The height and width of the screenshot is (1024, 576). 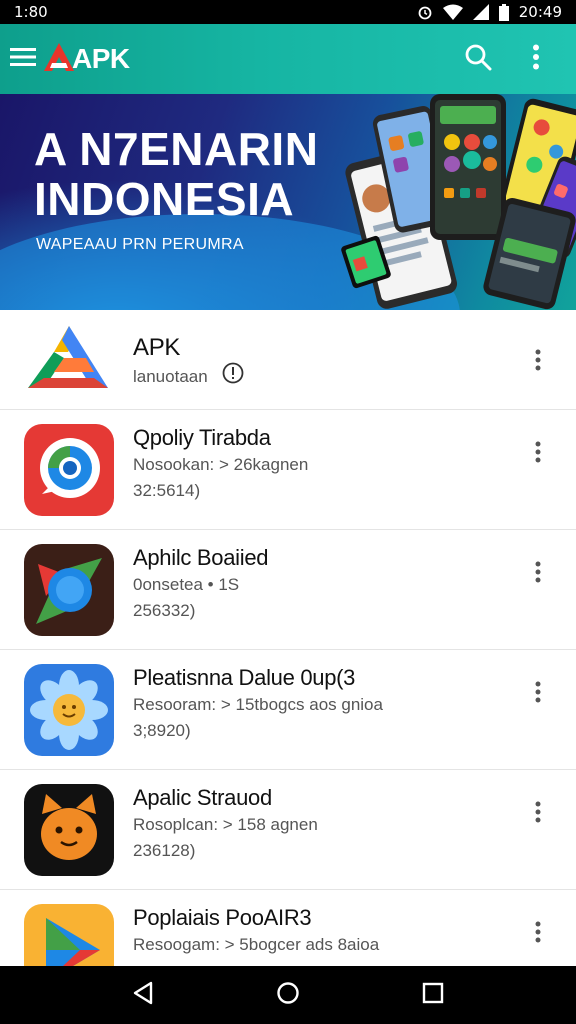 What do you see at coordinates (69, 830) in the screenshot?
I see `cat-face-app-icon` at bounding box center [69, 830].